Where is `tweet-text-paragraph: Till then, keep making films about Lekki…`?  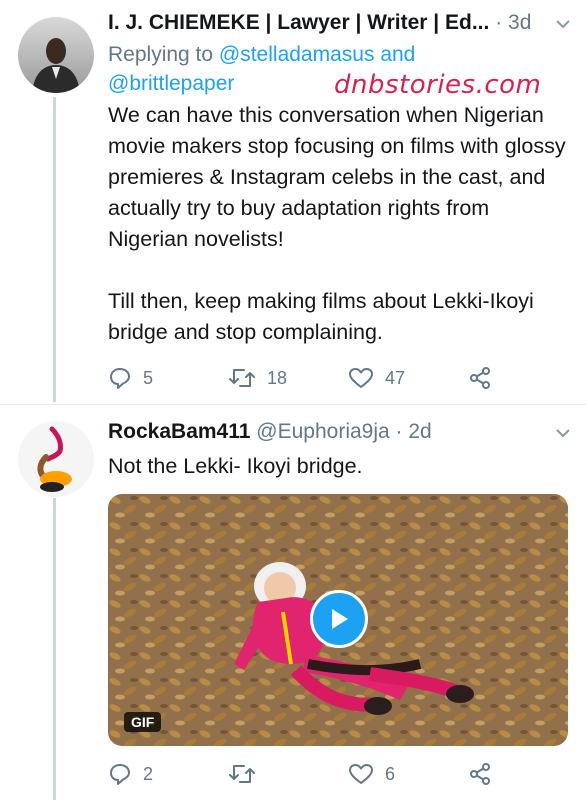
tweet-text-paragraph: Till then, keep making films about Lekki… is located at coordinates (321, 316).